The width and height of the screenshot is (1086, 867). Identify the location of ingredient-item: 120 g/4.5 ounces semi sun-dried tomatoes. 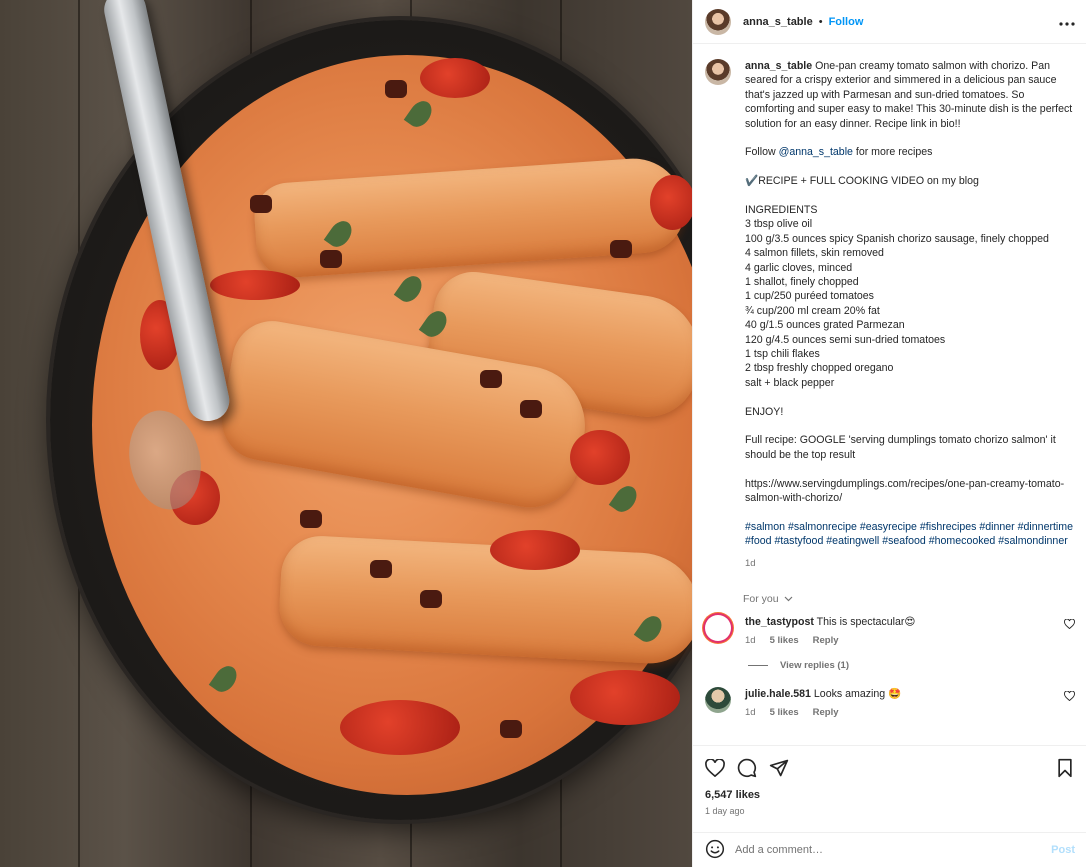
(845, 339).